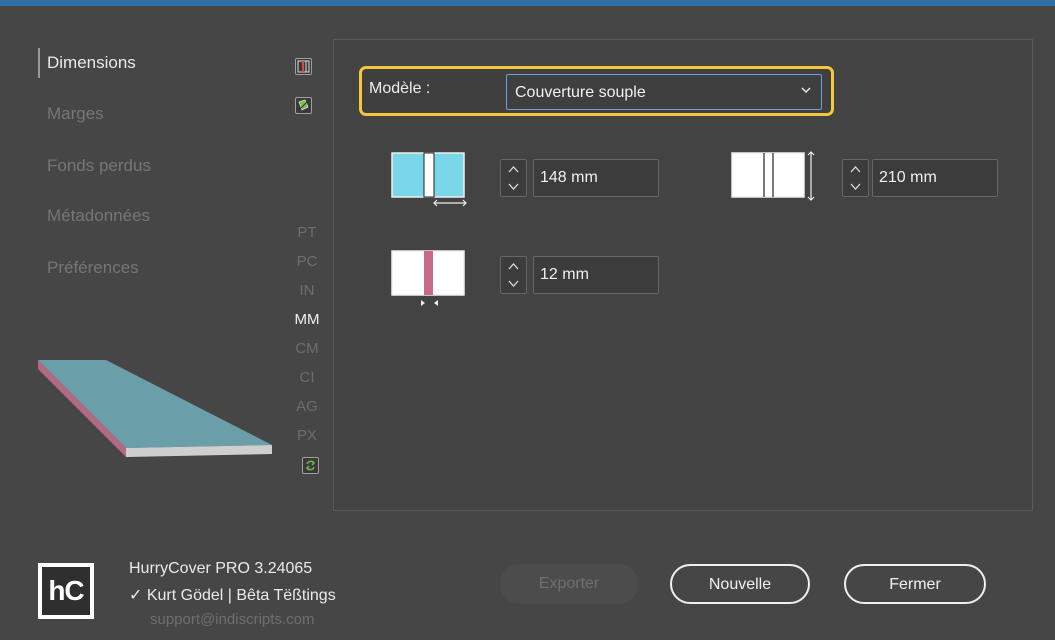  What do you see at coordinates (569, 584) in the screenshot?
I see `export-button: Exporter` at bounding box center [569, 584].